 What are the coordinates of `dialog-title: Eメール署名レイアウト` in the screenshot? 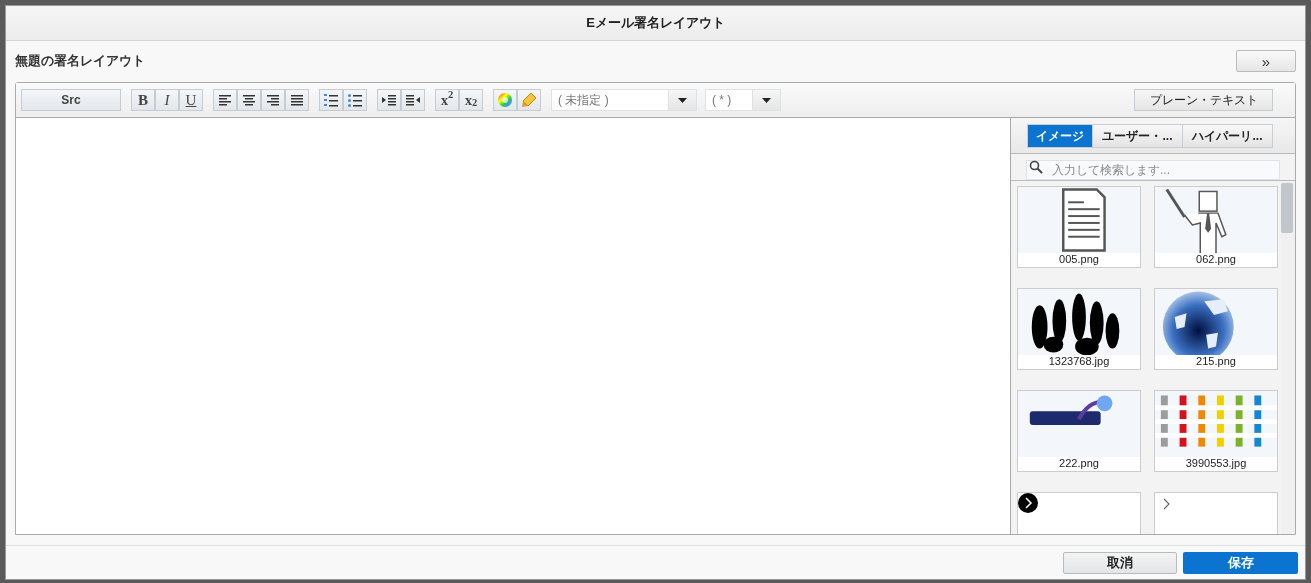 It's located at (655, 23).